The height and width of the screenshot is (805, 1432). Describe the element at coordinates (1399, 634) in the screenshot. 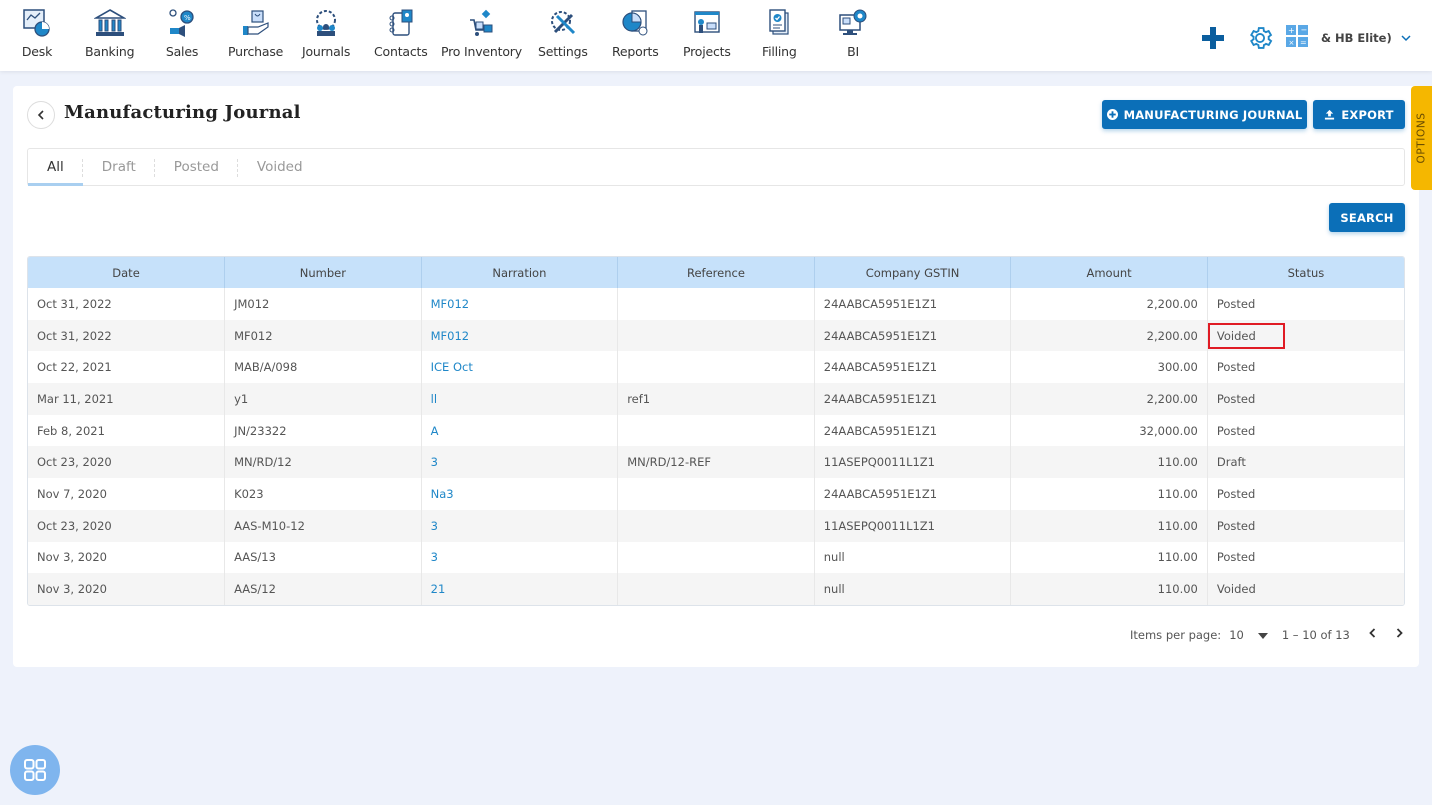

I see `next-page-button` at that location.